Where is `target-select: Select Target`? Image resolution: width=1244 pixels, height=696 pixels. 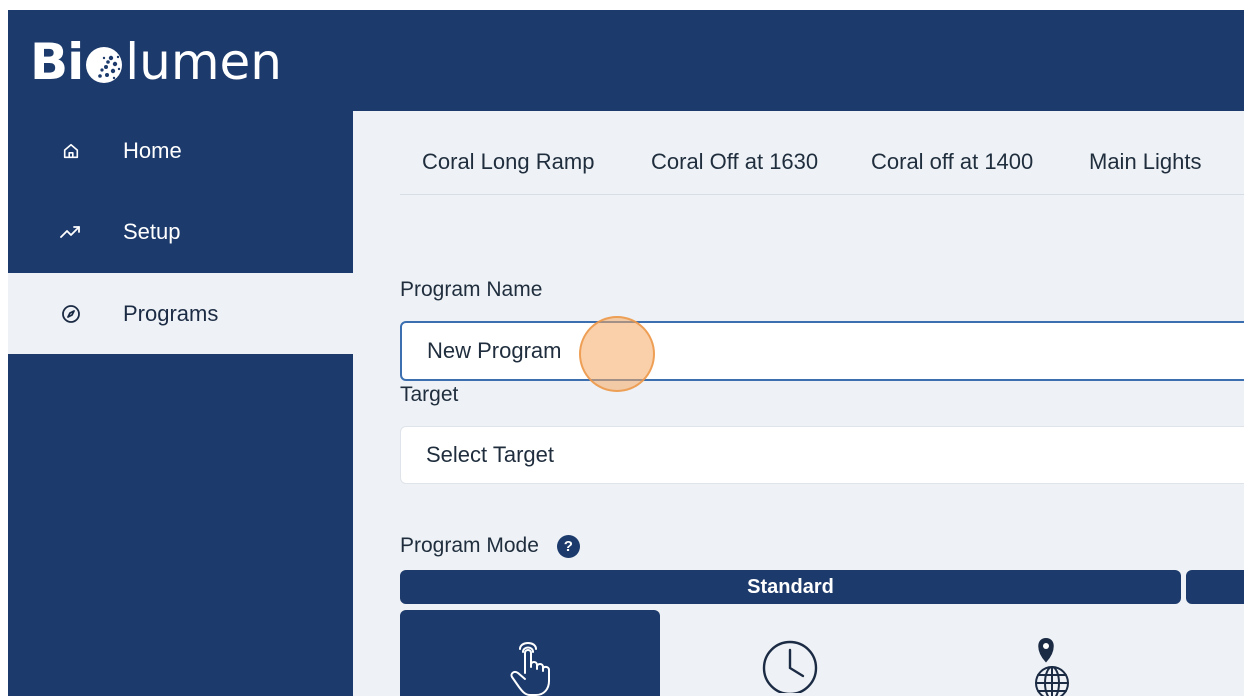
target-select: Select Target is located at coordinates (822, 455).